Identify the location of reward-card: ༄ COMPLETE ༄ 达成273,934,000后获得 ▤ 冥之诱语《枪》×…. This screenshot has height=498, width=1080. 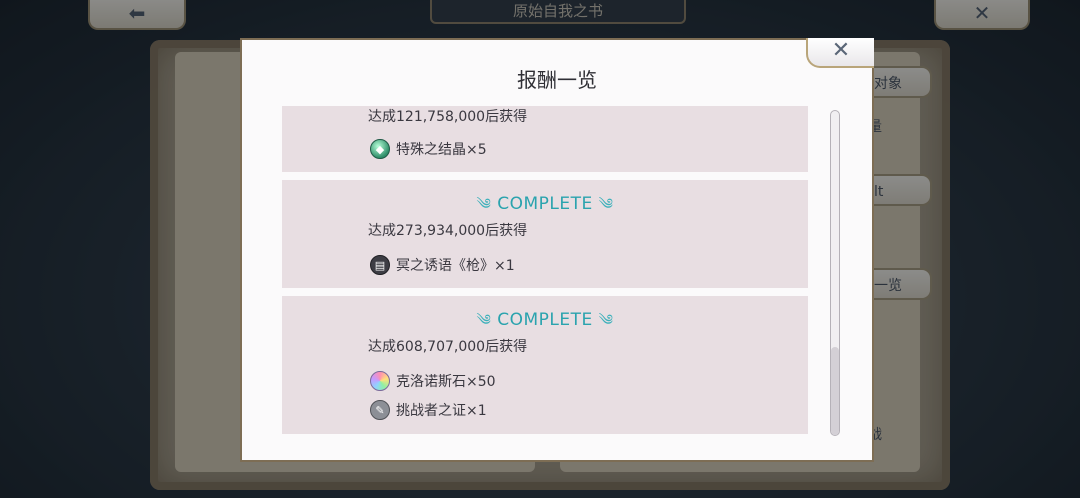
(545, 234).